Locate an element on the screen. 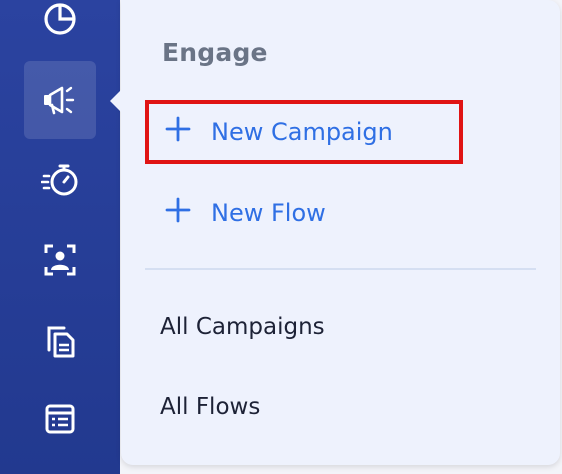 This screenshot has width=562, height=474. all-campaigns-link: All Campaigns is located at coordinates (242, 327).